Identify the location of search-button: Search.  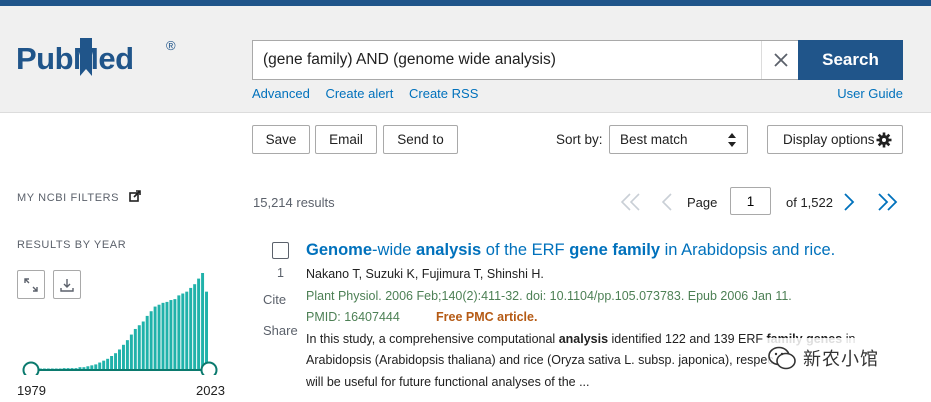
(850, 60).